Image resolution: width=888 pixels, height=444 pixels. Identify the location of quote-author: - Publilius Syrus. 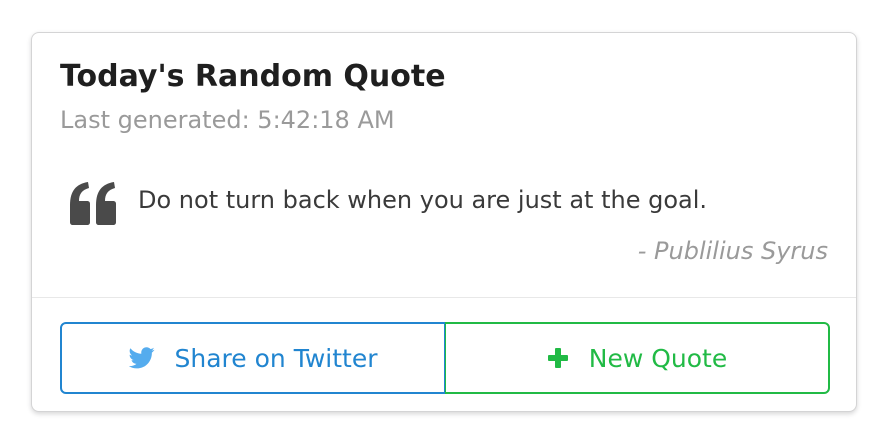
(732, 251).